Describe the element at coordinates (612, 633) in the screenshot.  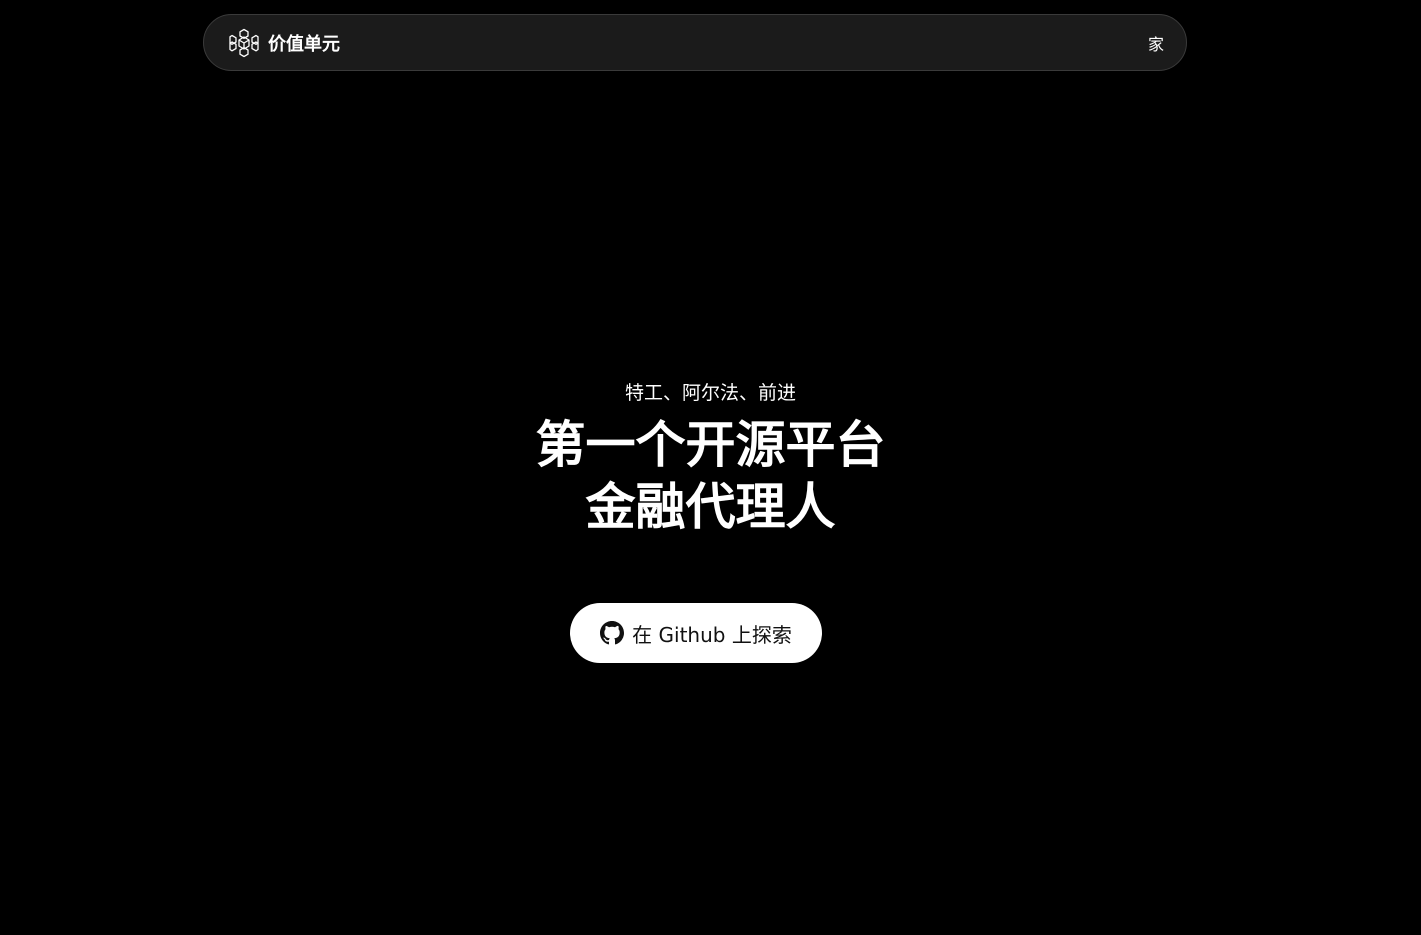
I see `github-icon` at that location.